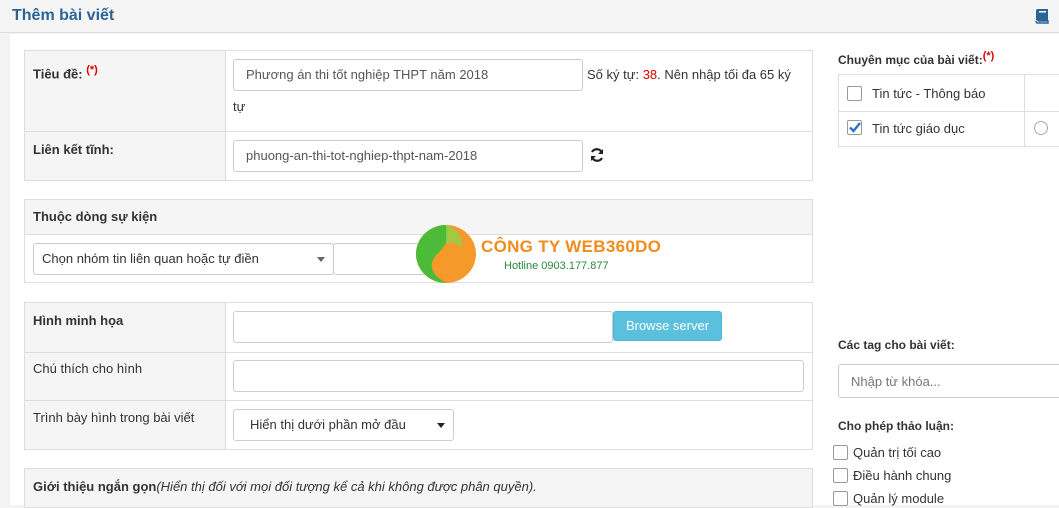  What do you see at coordinates (1041, 128) in the screenshot?
I see `primary-category-radio` at bounding box center [1041, 128].